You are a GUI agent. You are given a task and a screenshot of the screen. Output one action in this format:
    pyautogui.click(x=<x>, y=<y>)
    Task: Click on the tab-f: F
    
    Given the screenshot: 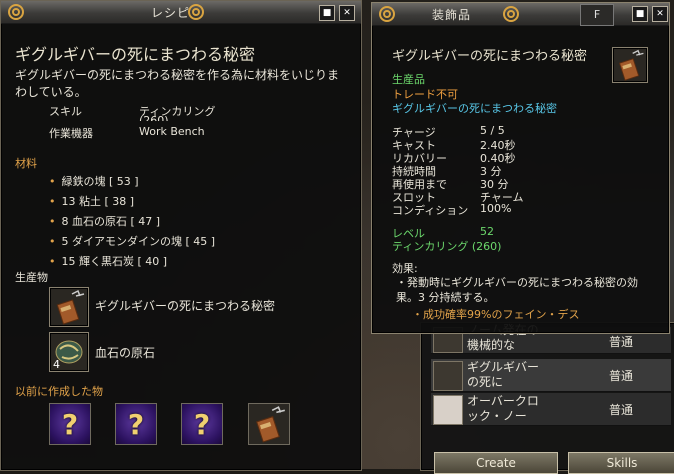 What is the action you would take?
    pyautogui.click(x=597, y=15)
    